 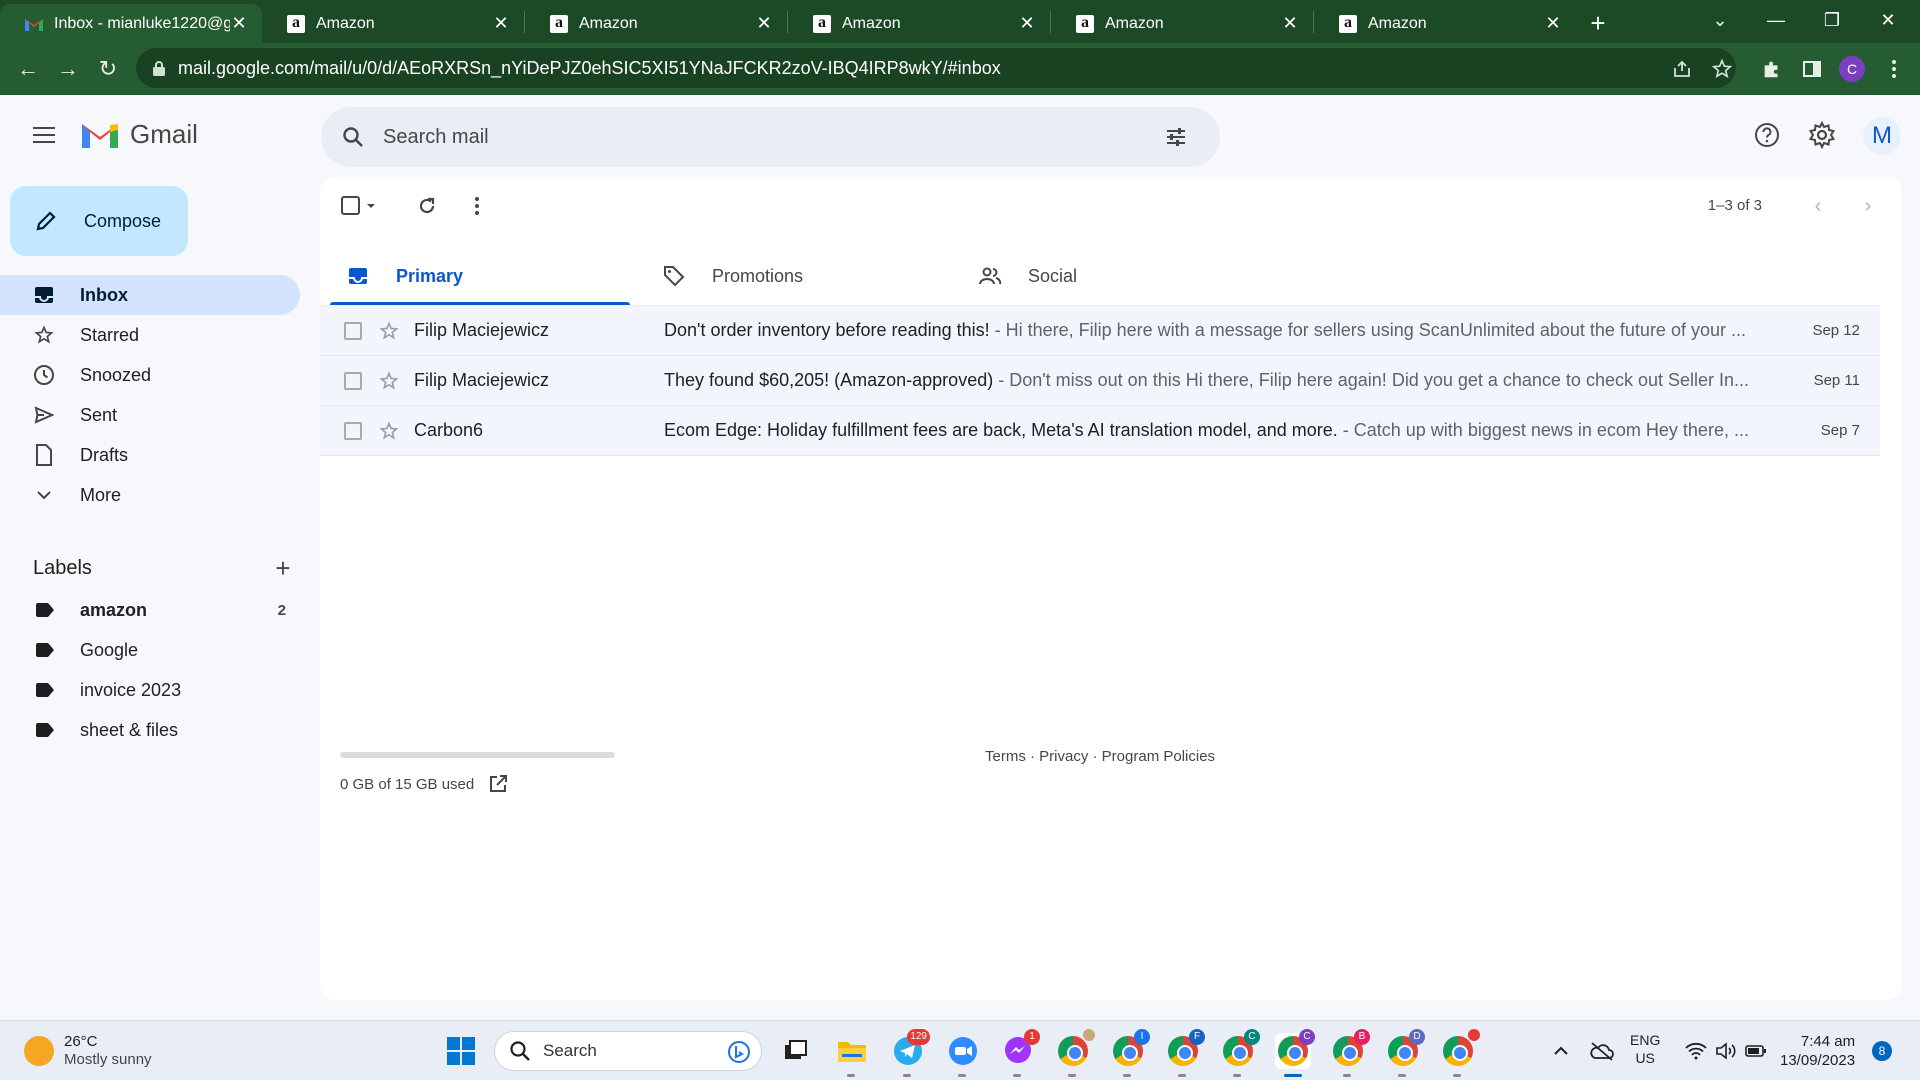 What do you see at coordinates (150, 295) in the screenshot?
I see `sidebar-item-inbox: Inbox` at bounding box center [150, 295].